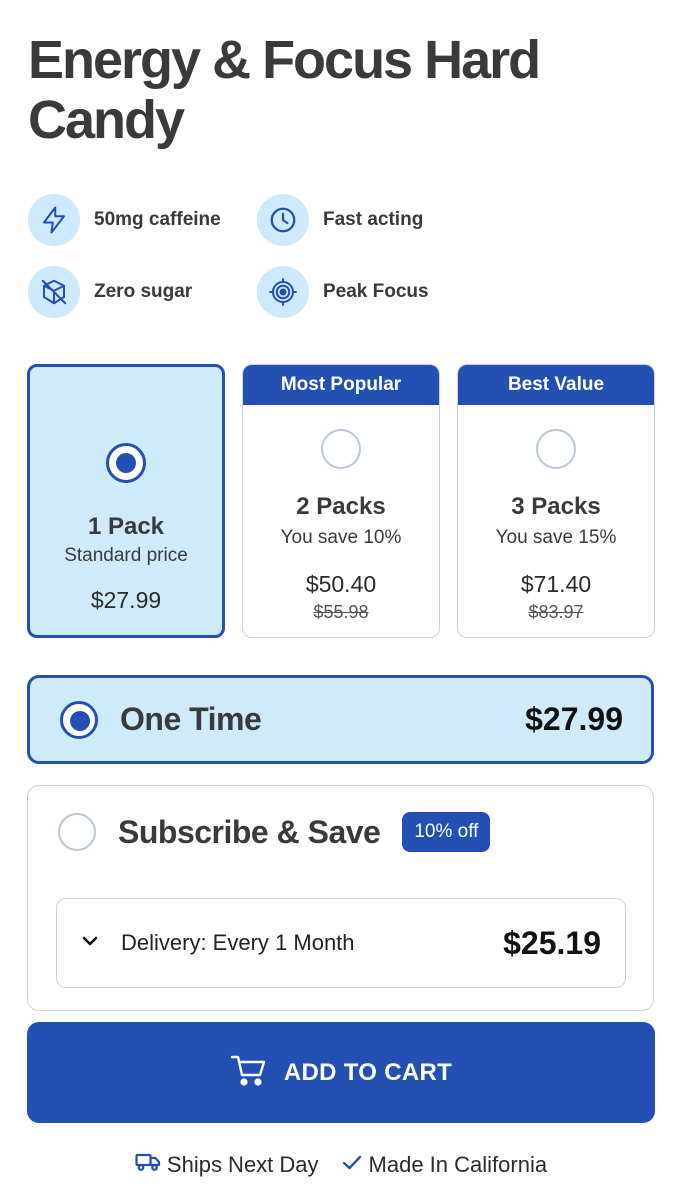 Image resolution: width=682 pixels, height=1200 pixels. Describe the element at coordinates (341, 612) in the screenshot. I see `pack-old-price: $55.98` at that location.